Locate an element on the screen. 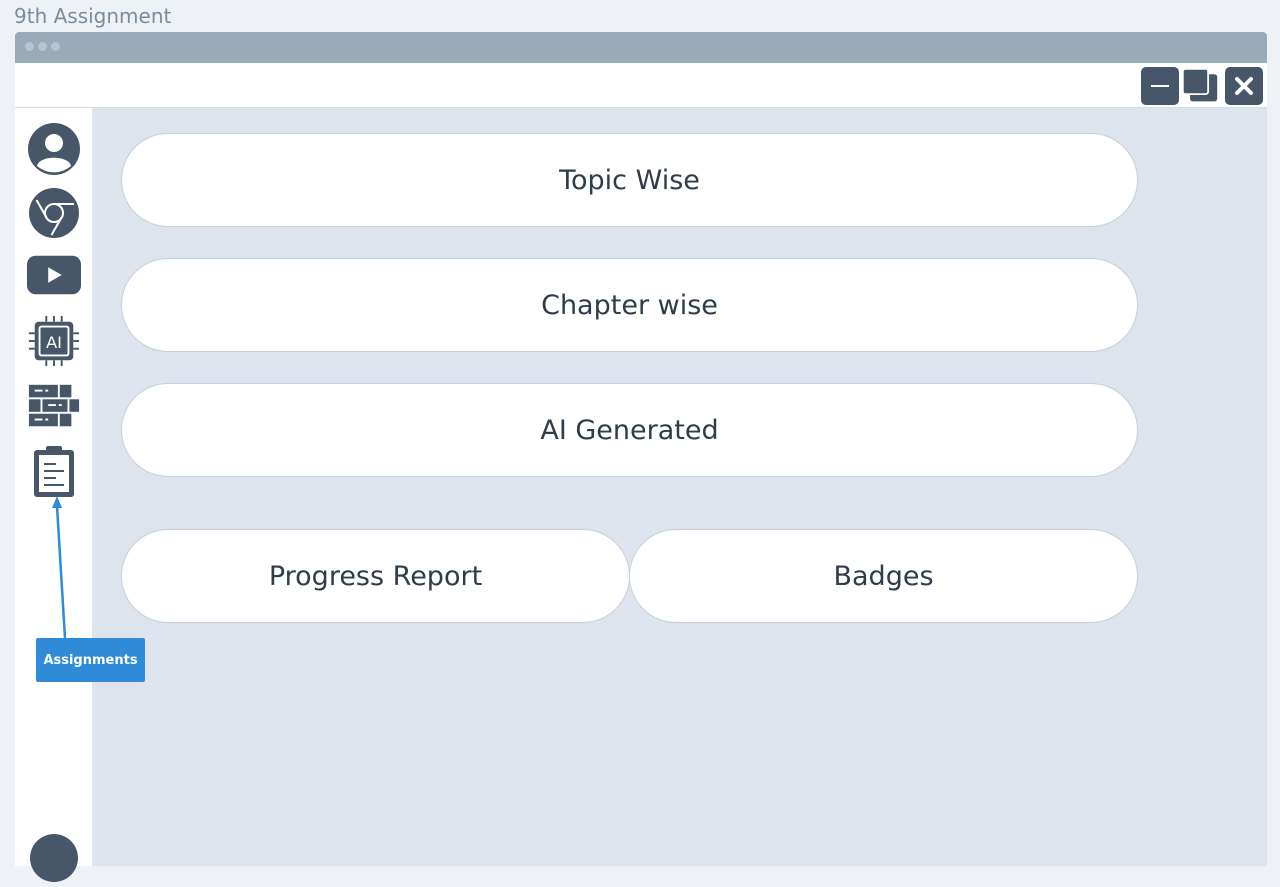 Image resolution: width=1280 pixels, height=887 pixels. bricks-icon is located at coordinates (54, 405).